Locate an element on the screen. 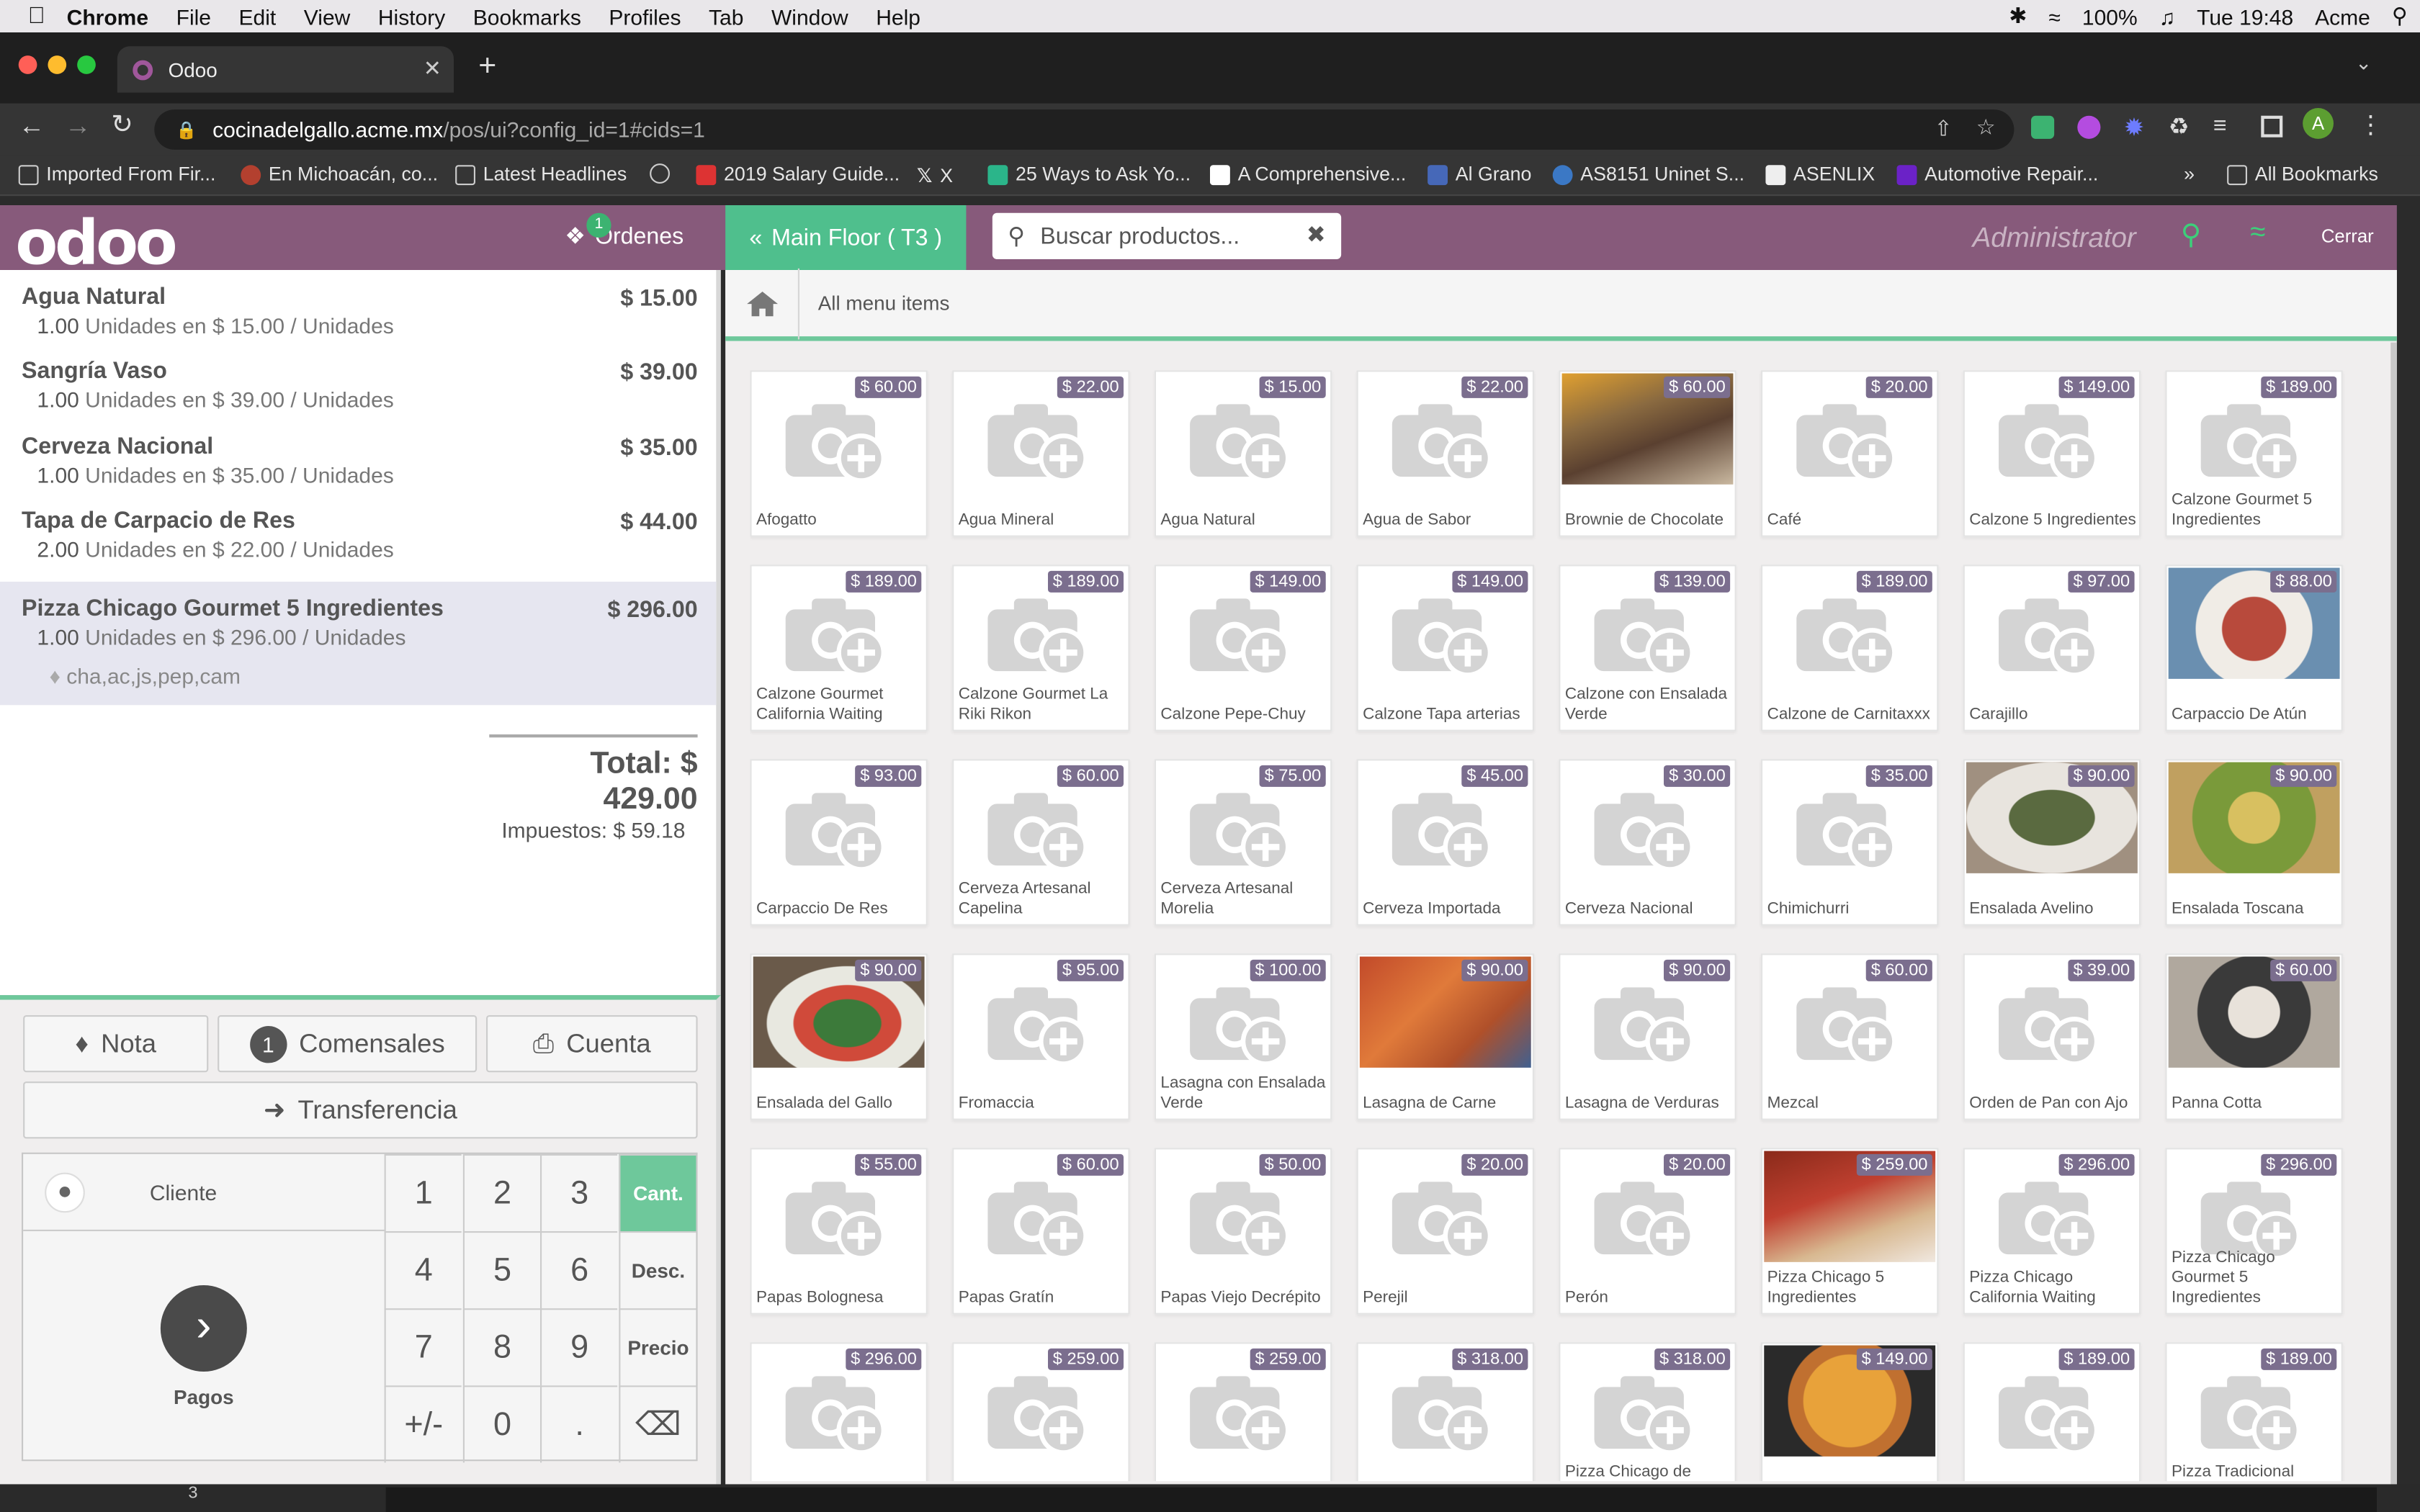 The height and width of the screenshot is (1512, 2420). product-card: $ 60.00 Afogatto is located at coordinates (839, 453).